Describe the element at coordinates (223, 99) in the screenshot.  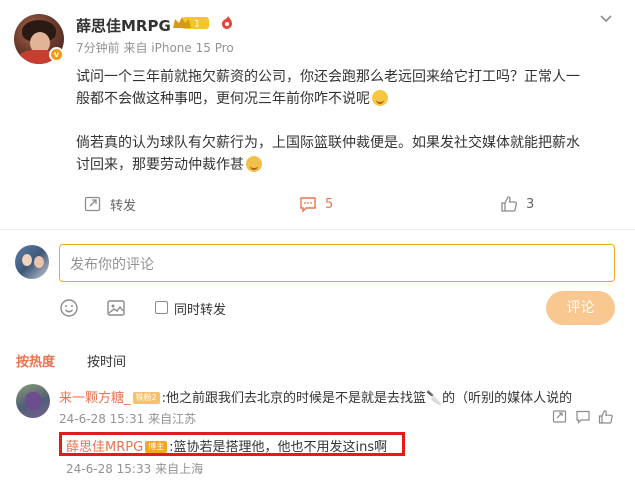
I see `post-text-line: 般都不会做这种事吧，更何况三年前你咋不说呢` at that location.